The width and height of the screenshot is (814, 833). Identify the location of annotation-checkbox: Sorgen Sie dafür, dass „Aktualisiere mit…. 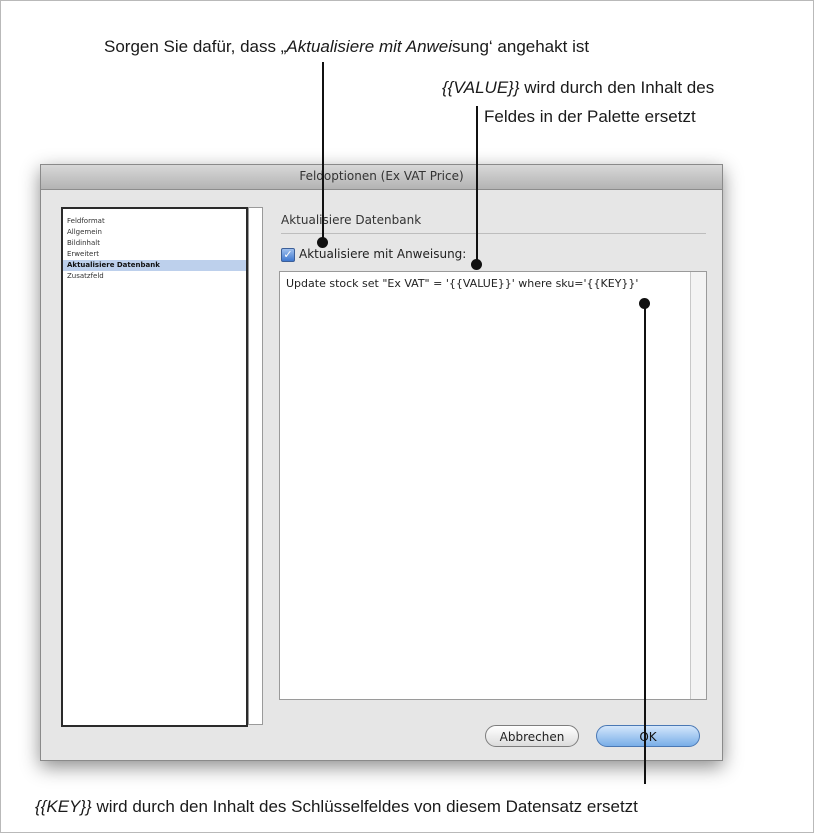
(346, 47).